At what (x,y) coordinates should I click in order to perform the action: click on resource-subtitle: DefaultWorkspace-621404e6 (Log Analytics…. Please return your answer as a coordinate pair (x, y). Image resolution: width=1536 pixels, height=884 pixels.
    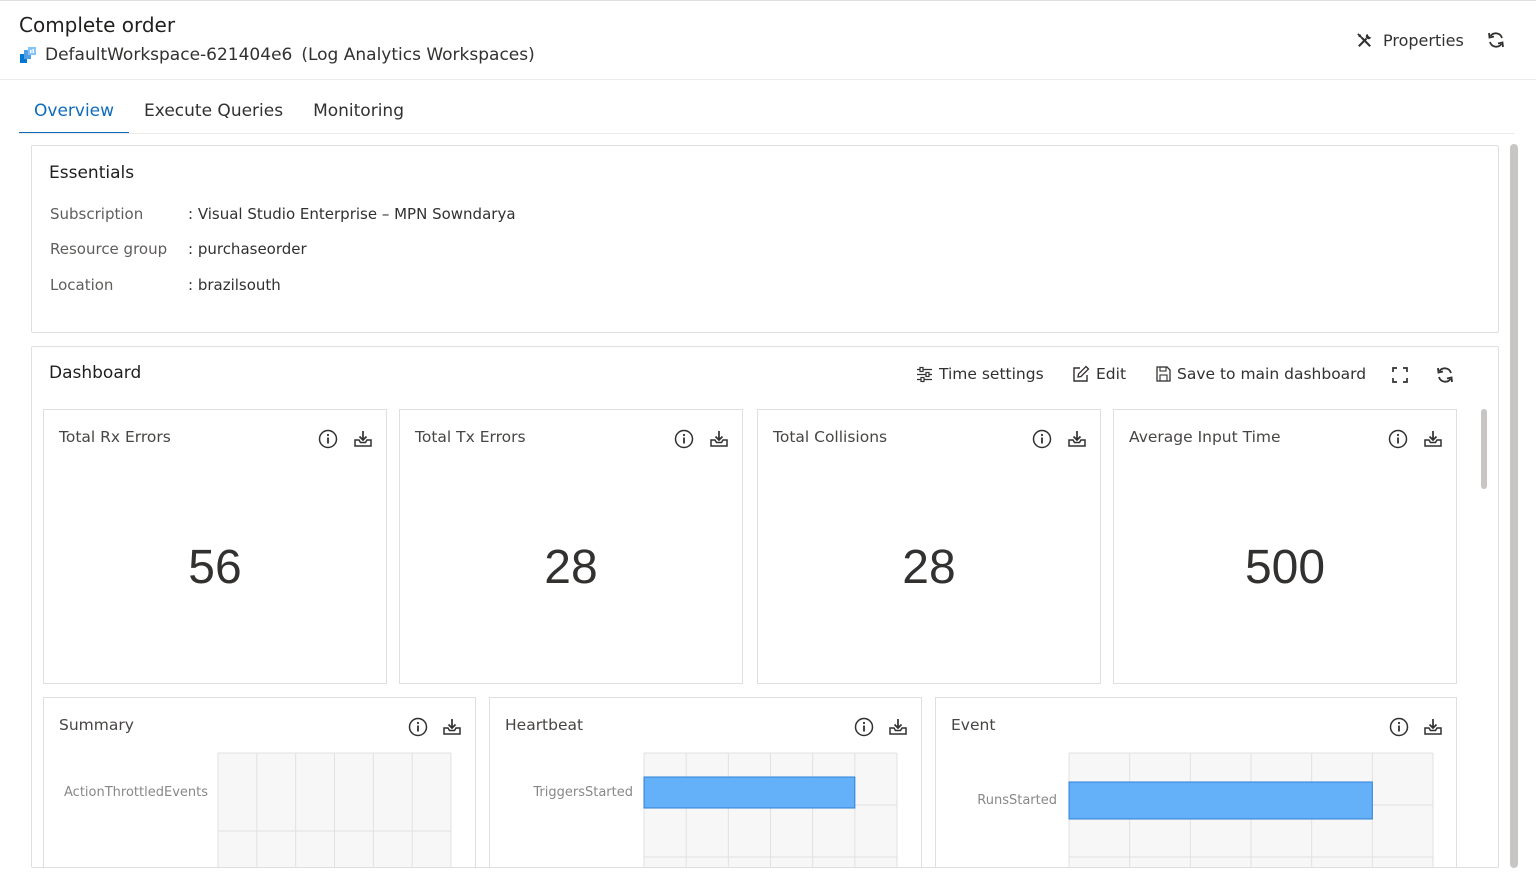
    Looking at the image, I should click on (277, 55).